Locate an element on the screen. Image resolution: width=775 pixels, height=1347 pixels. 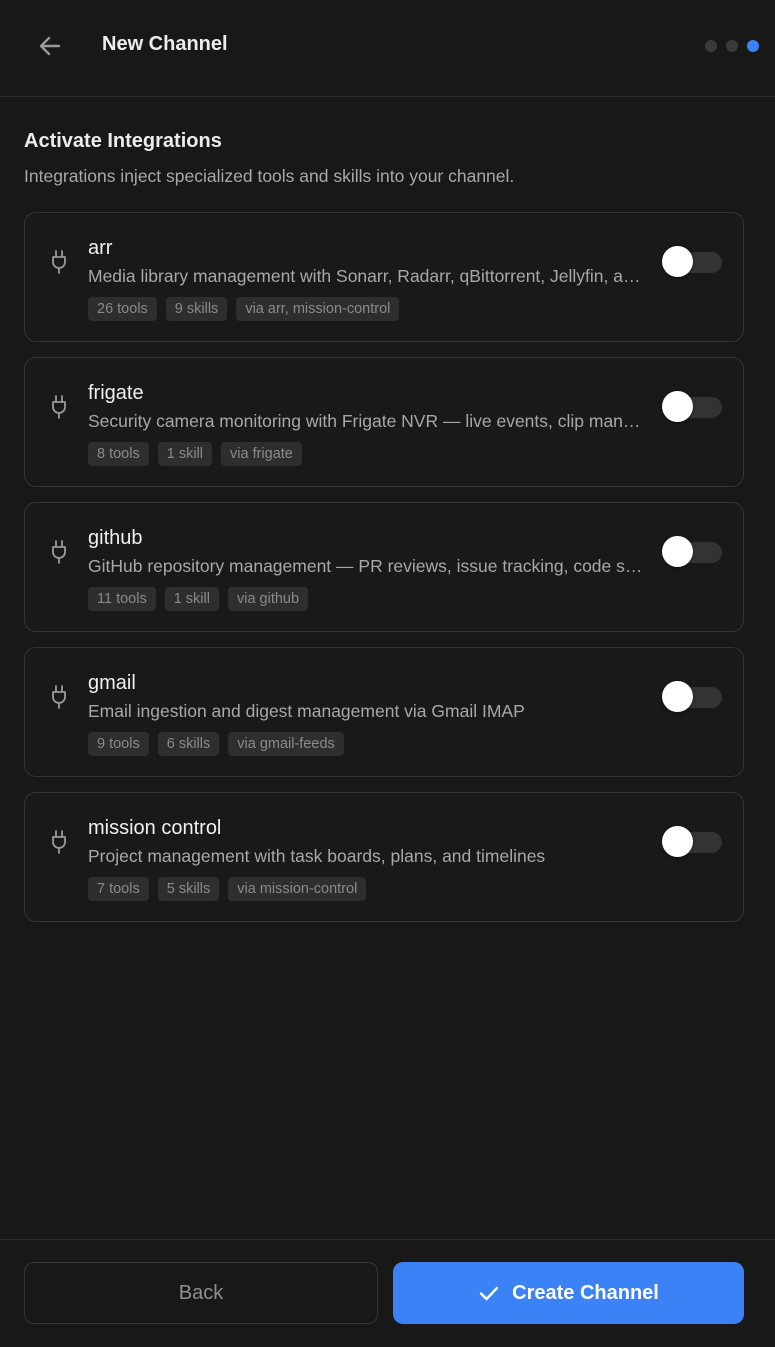
integration-toggle-arr is located at coordinates (693, 262).